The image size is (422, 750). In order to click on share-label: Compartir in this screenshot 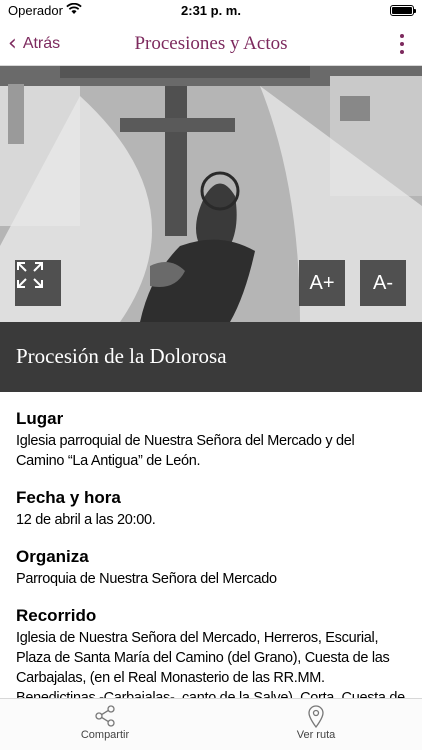, I will do `click(105, 735)`.